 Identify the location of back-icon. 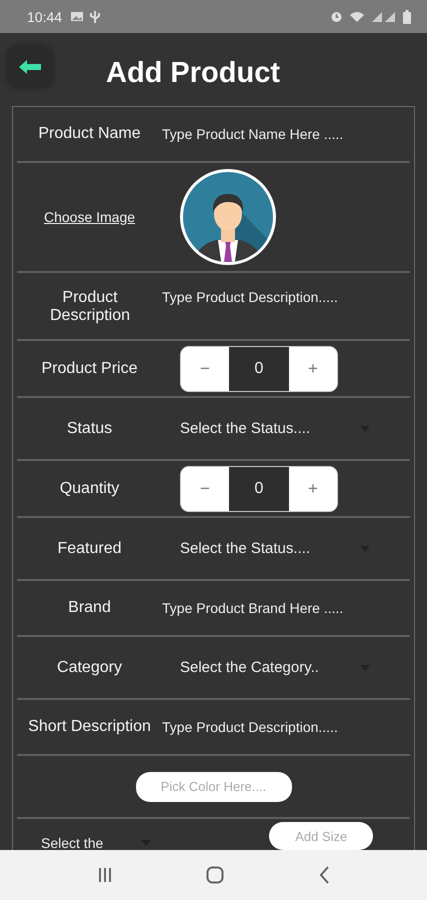
(324, 875).